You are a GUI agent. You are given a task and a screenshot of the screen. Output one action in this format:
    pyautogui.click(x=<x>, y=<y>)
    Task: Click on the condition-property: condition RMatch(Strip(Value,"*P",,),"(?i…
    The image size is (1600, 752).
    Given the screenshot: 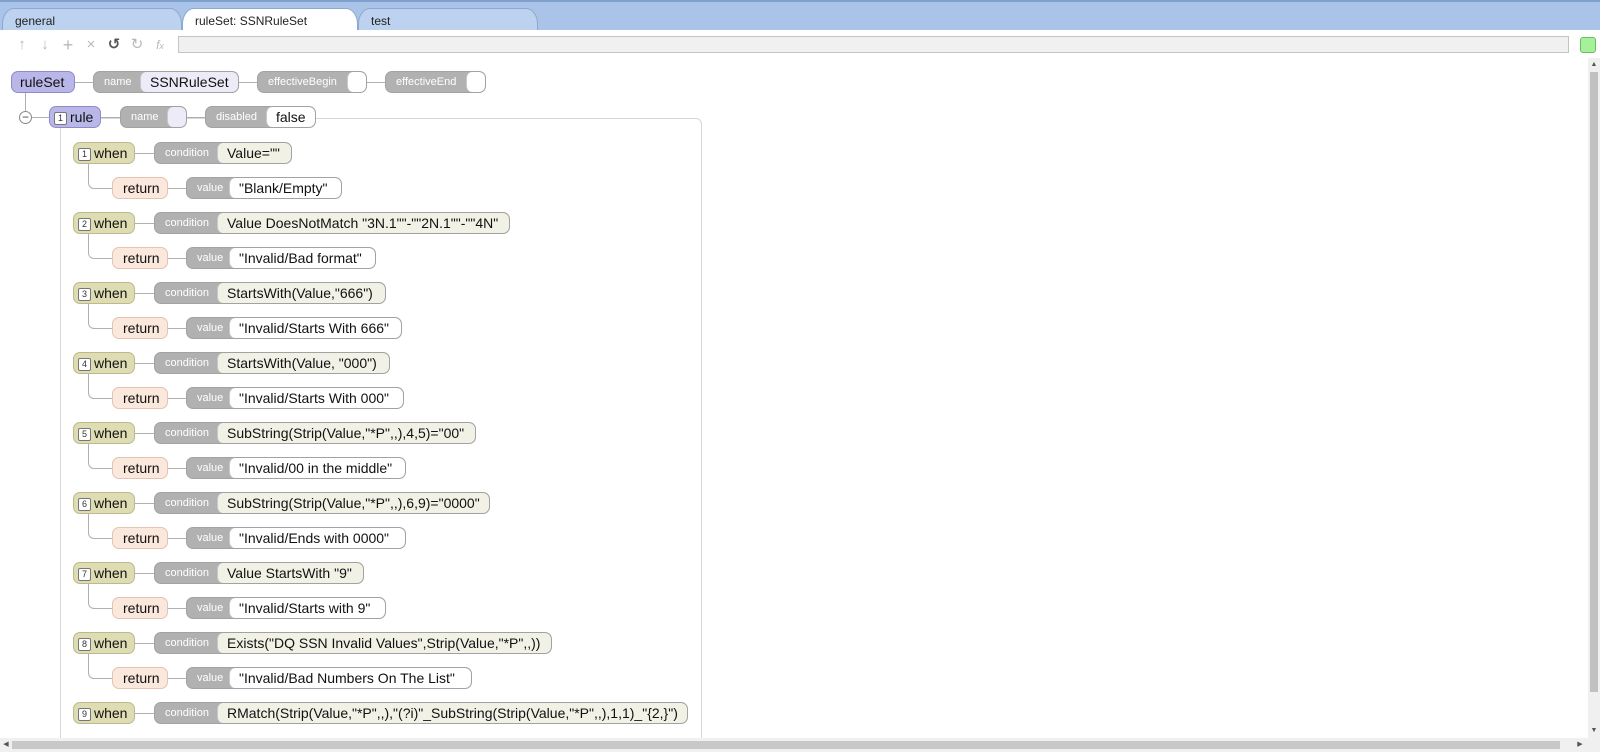 What is the action you would take?
    pyautogui.click(x=421, y=713)
    